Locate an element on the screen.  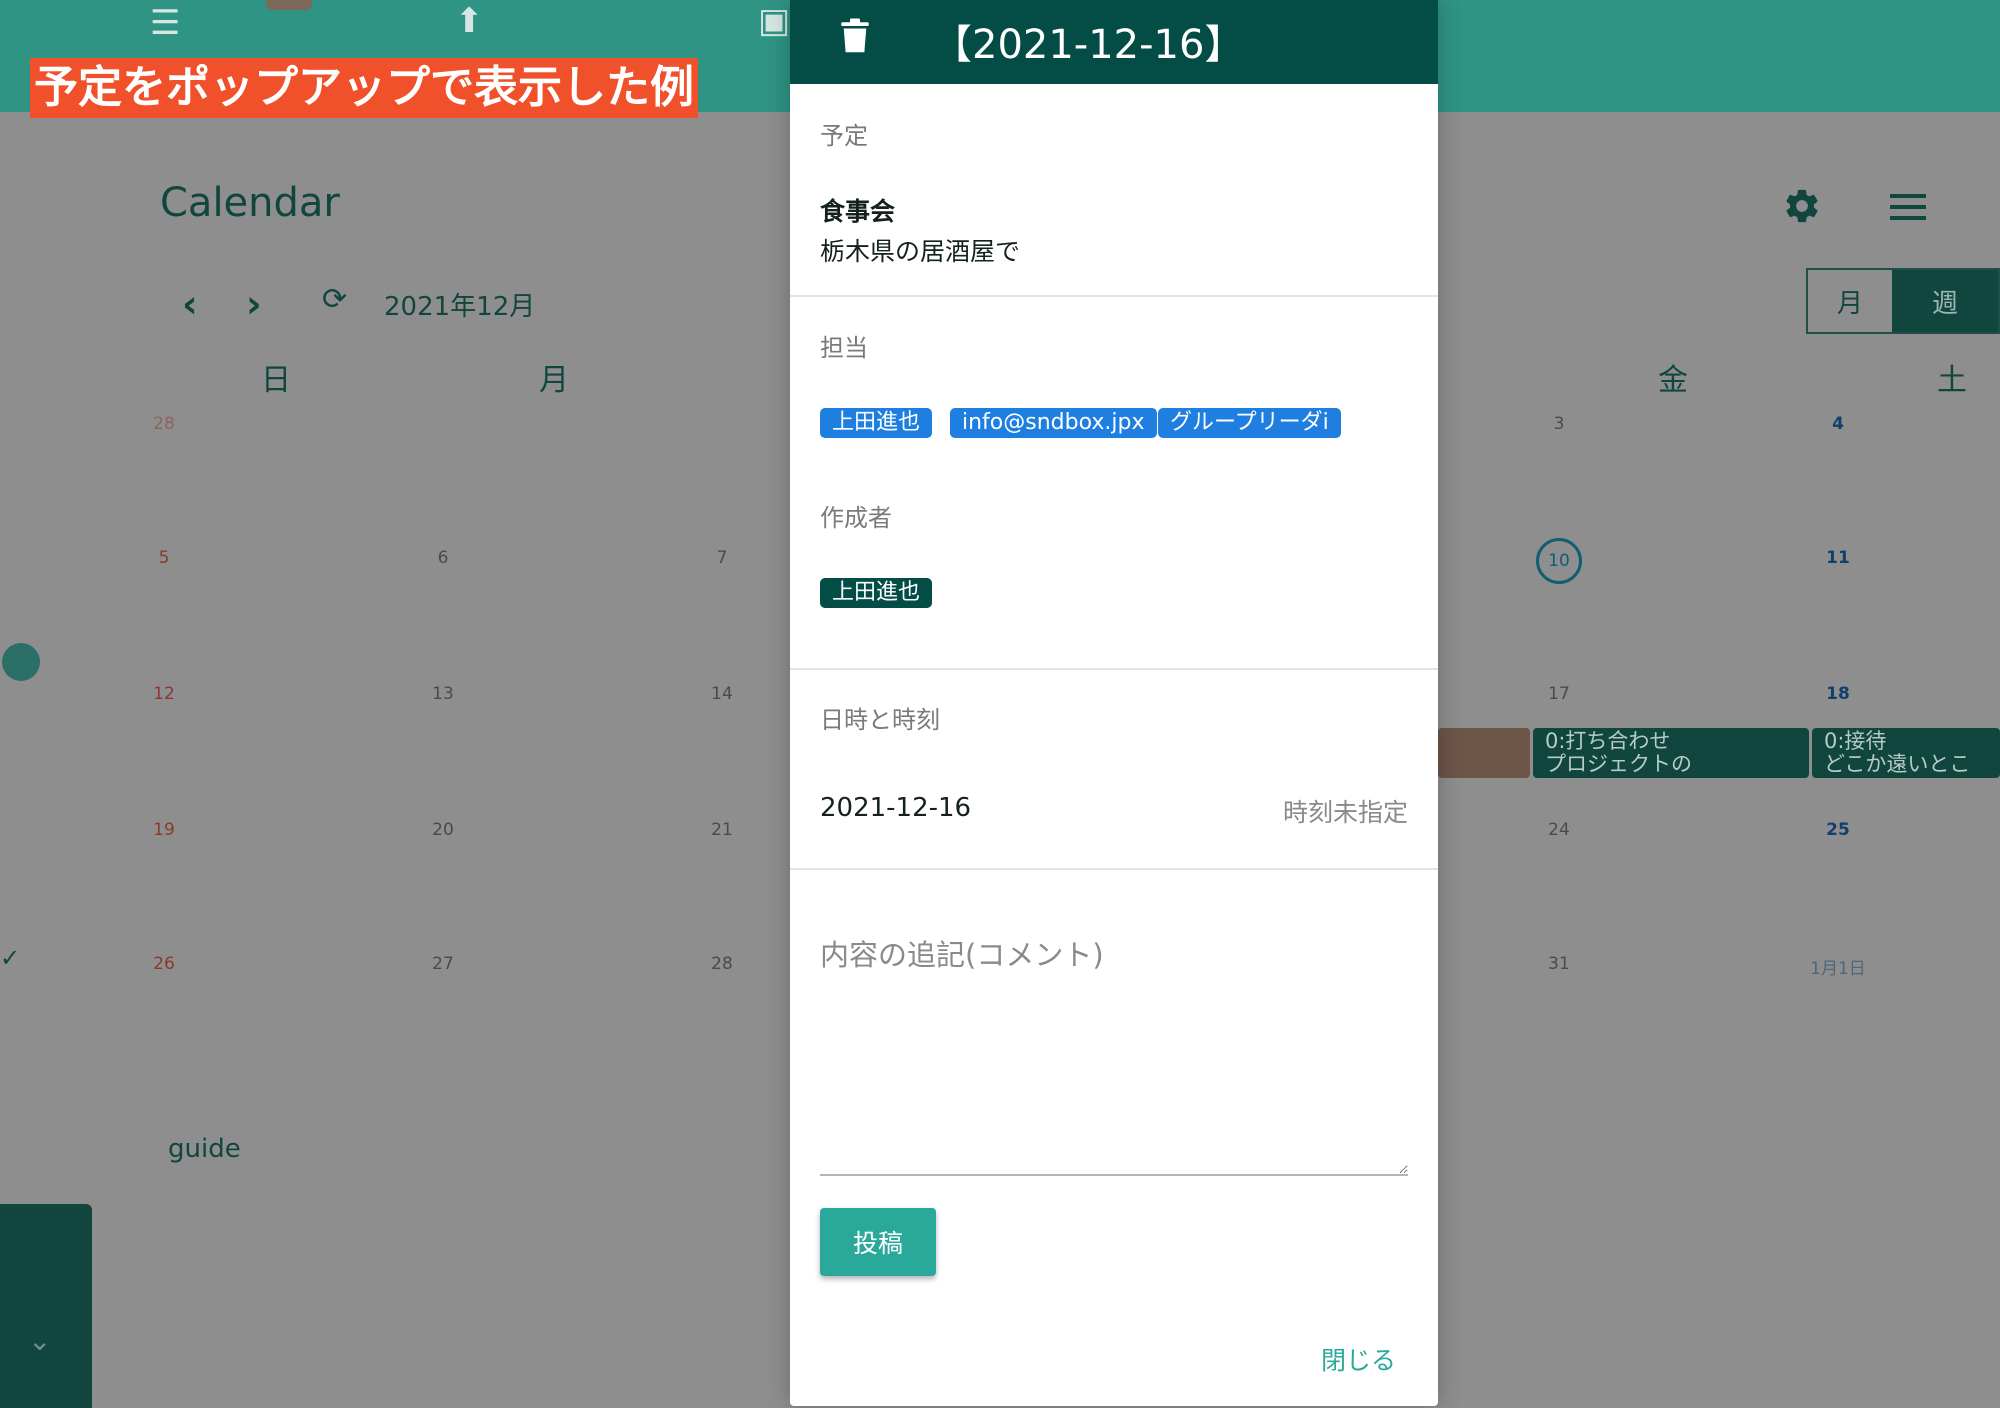
guide-link: guide is located at coordinates (204, 1149).